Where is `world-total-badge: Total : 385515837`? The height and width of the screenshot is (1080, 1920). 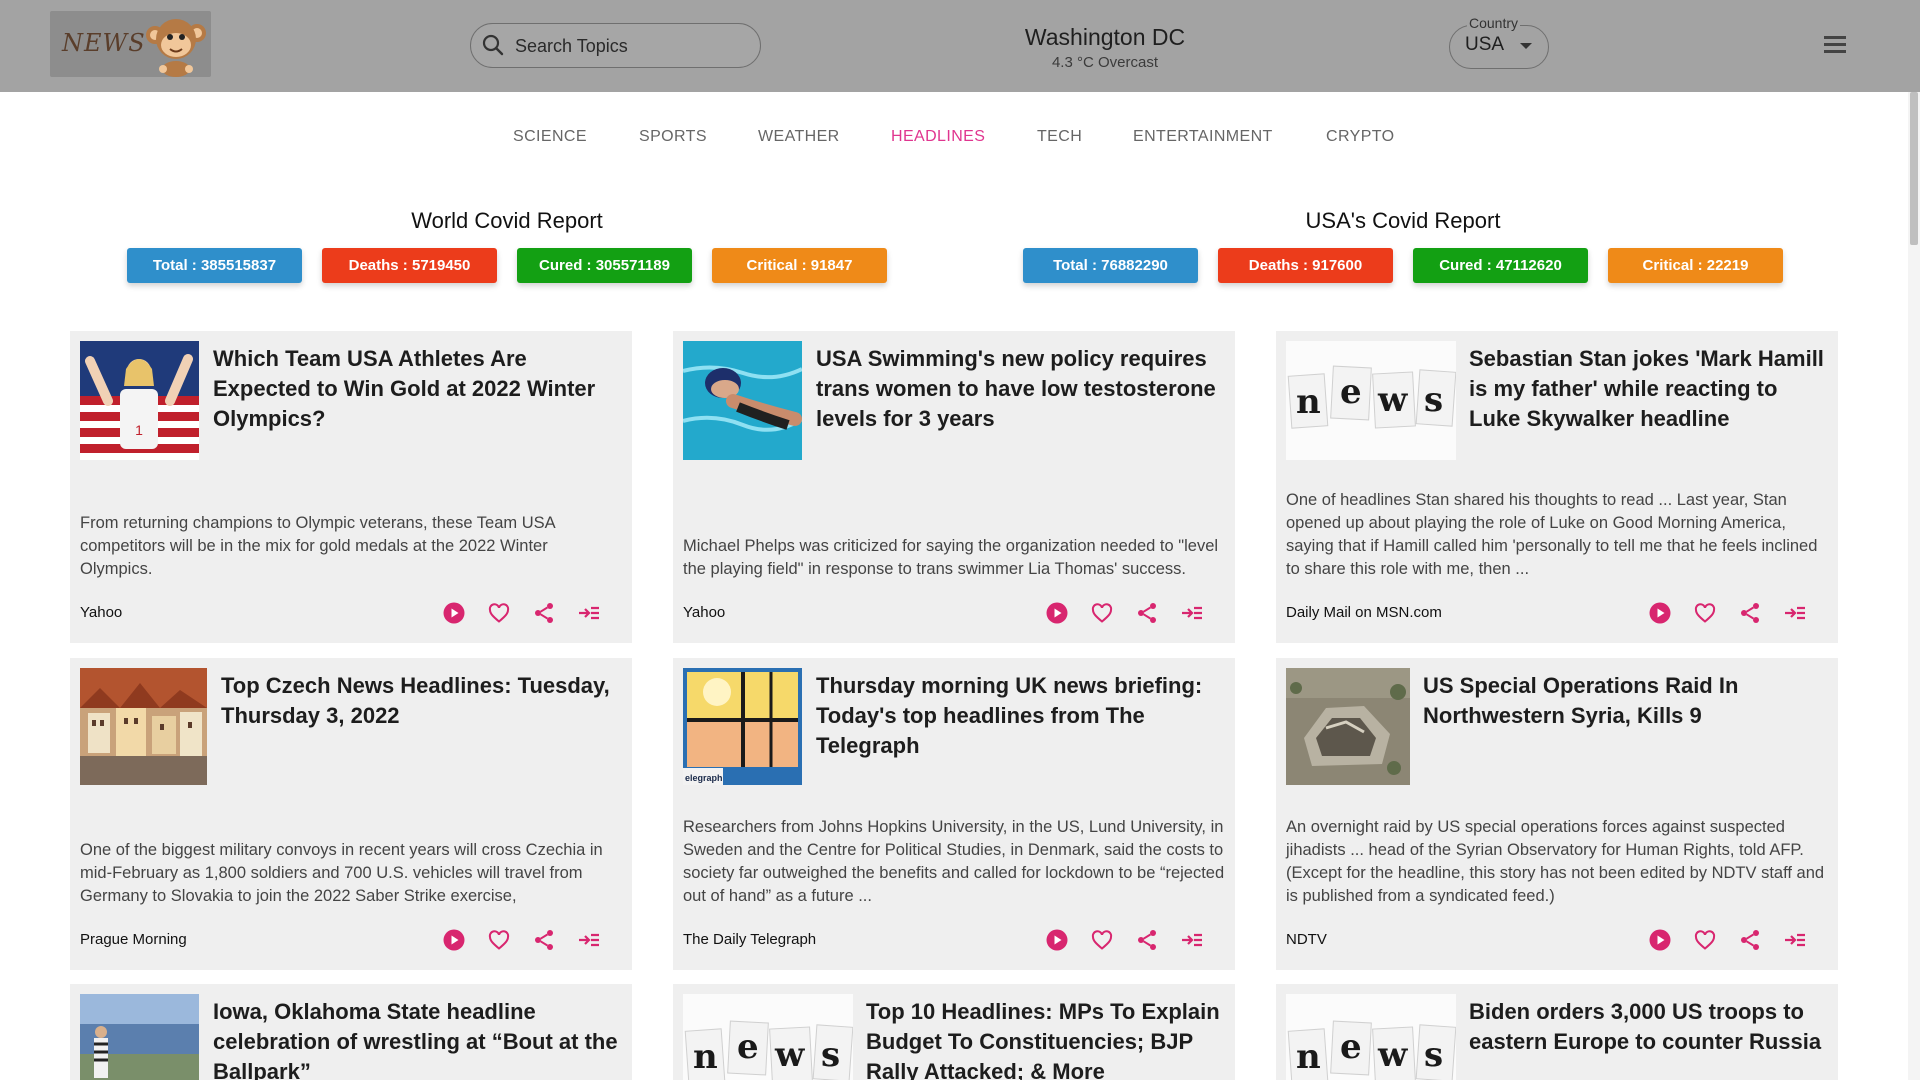
world-total-badge: Total : 385515837 is located at coordinates (214, 265).